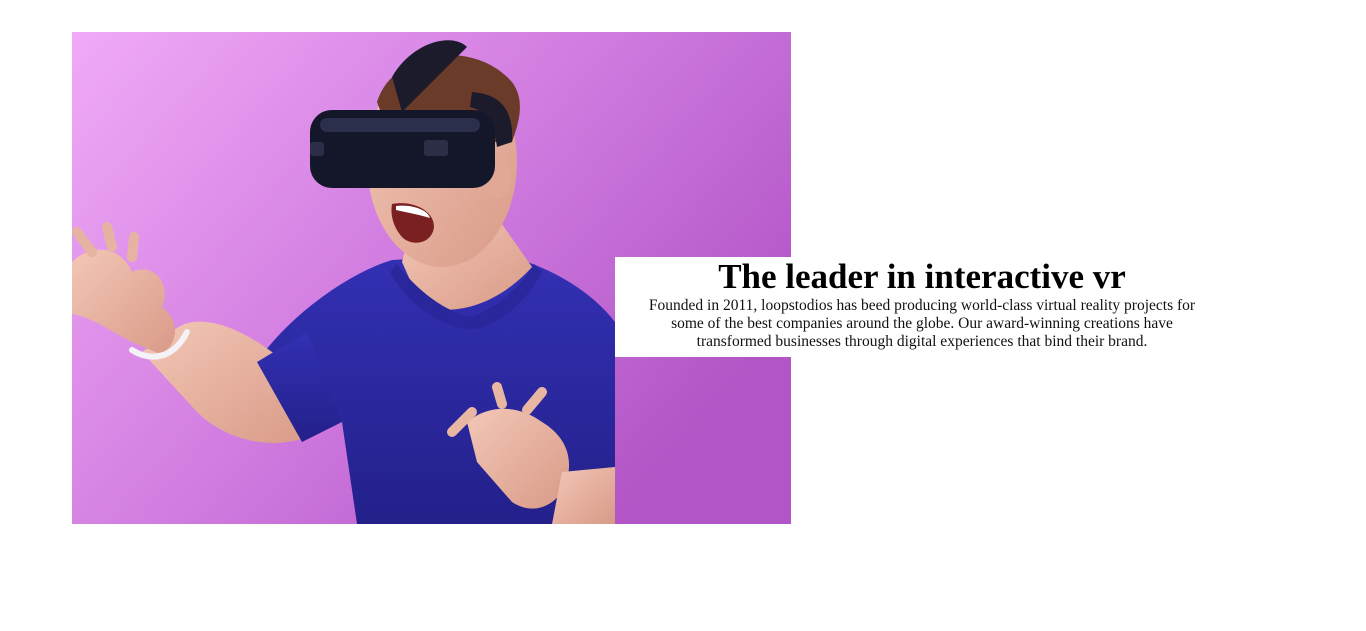 The height and width of the screenshot is (631, 1366). I want to click on intro-heading: The leader in interactive vr, so click(922, 276).